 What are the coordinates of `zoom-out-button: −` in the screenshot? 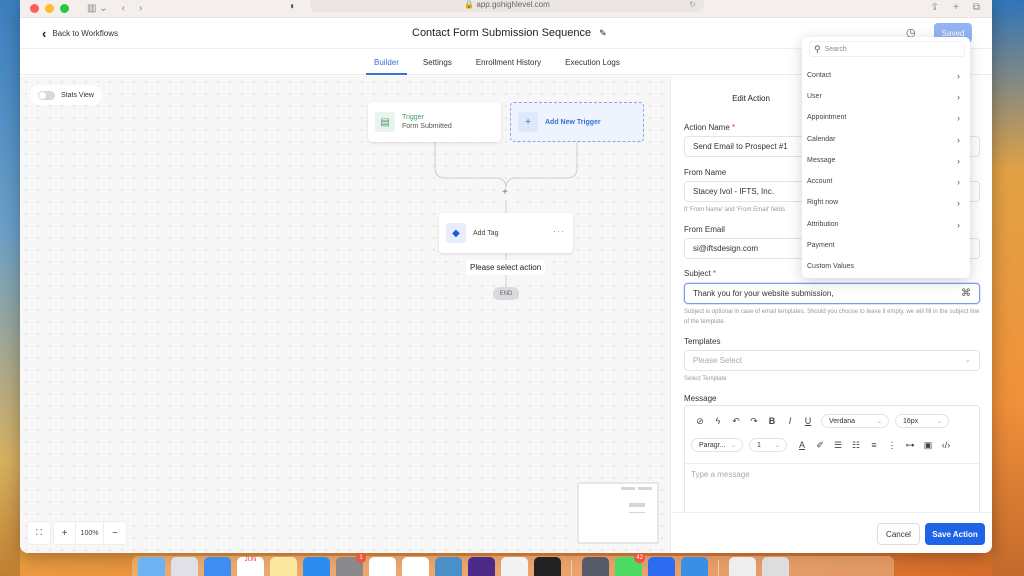 It's located at (115, 533).